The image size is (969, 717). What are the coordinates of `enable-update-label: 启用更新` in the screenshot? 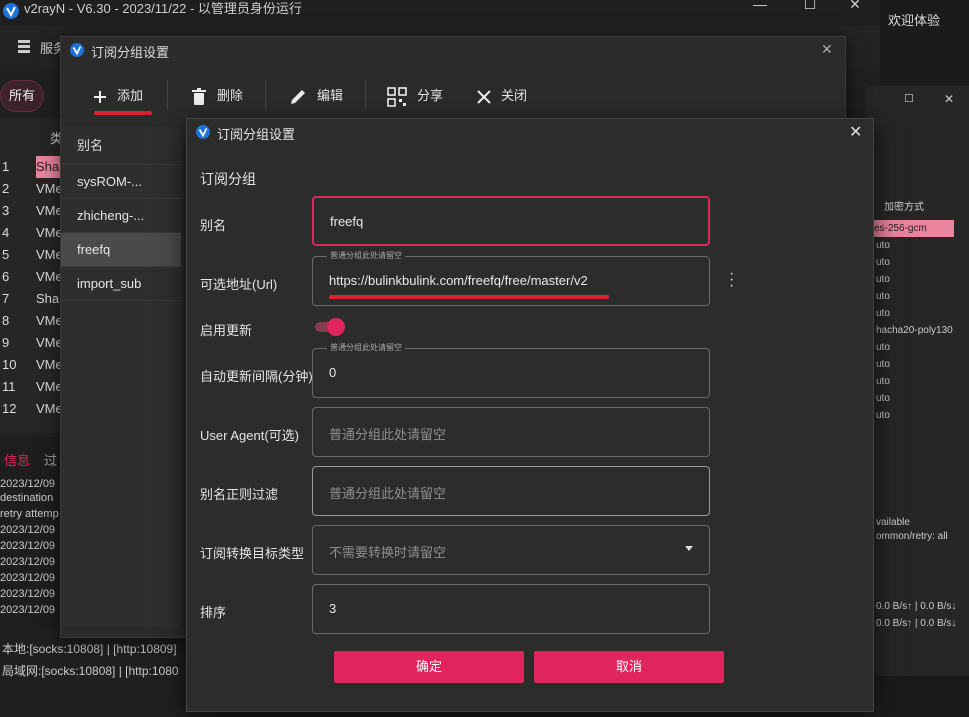 It's located at (226, 330).